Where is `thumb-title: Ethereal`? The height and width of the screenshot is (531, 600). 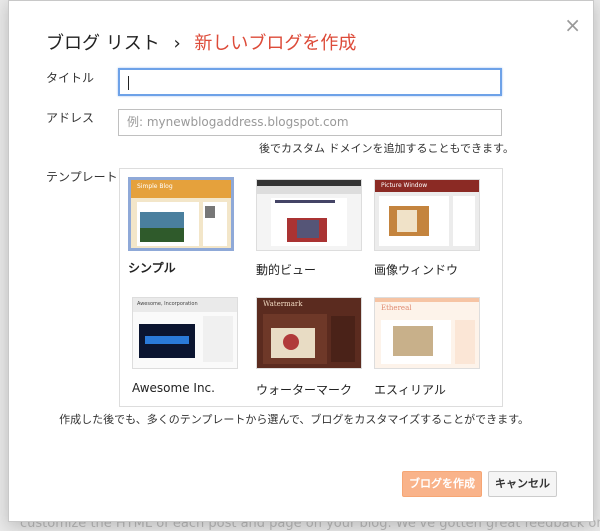
thumb-title: Ethereal is located at coordinates (396, 308).